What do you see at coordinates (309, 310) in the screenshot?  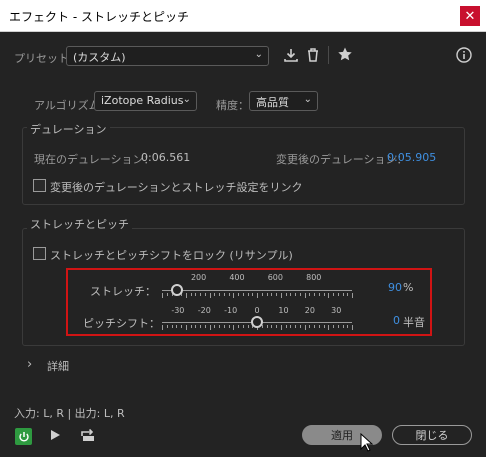 I see `tick-label: 20` at bounding box center [309, 310].